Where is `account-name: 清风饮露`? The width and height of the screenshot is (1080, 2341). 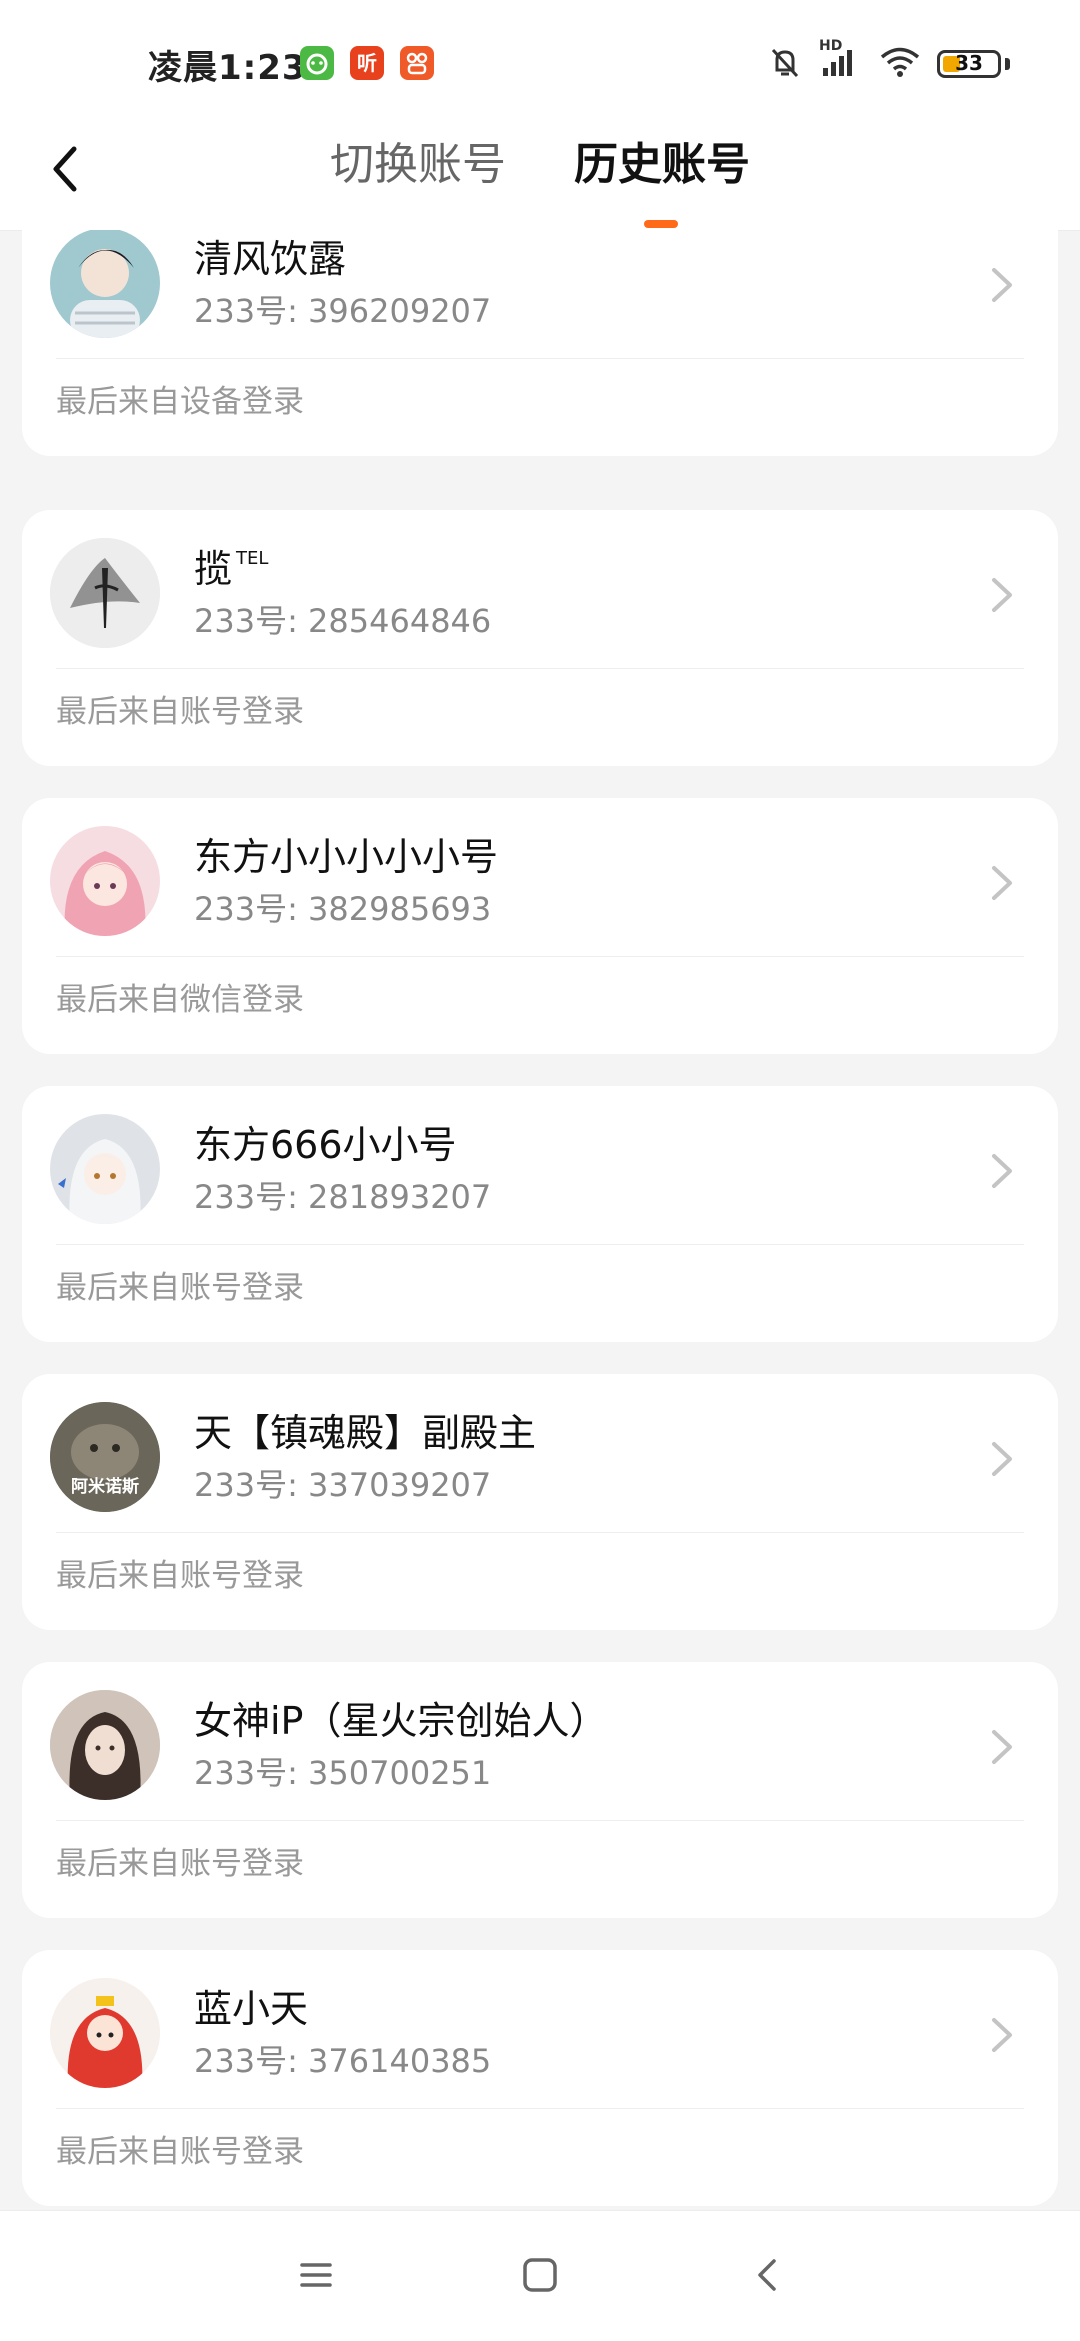 account-name: 清风饮露 is located at coordinates (270, 259).